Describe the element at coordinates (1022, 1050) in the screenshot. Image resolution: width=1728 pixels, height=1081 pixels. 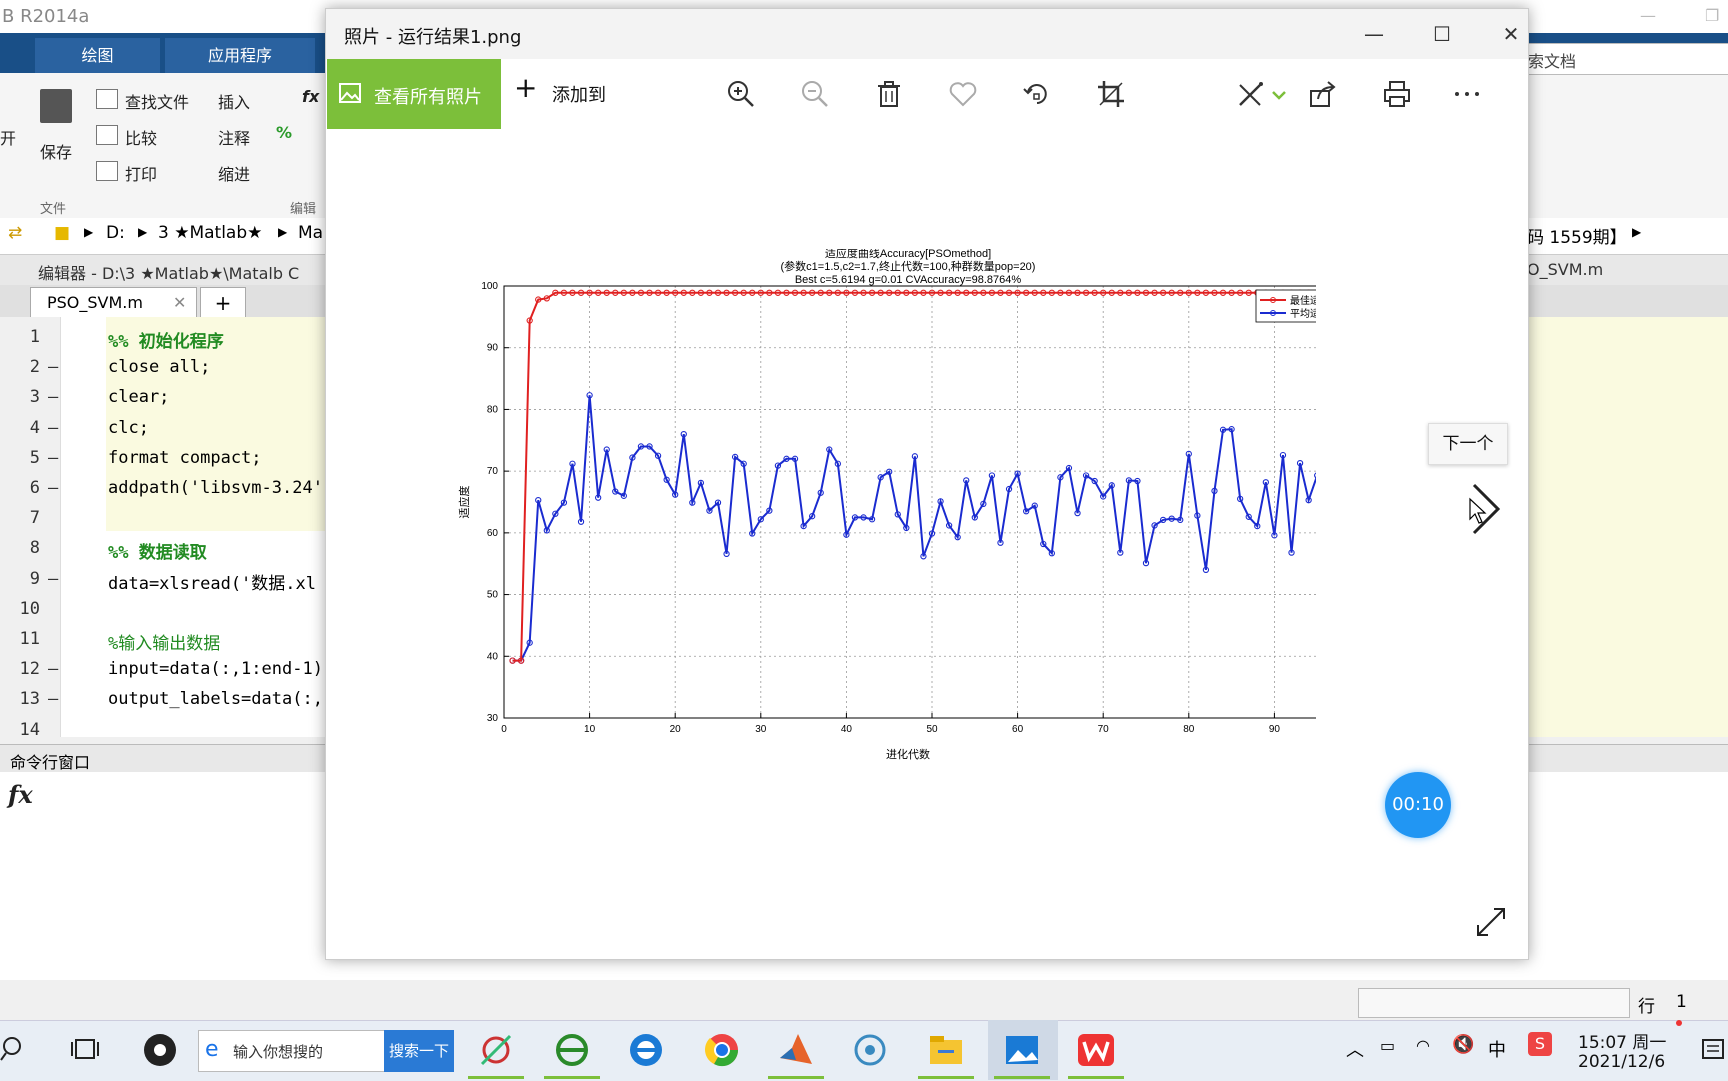
I see `photos-app-icon` at that location.